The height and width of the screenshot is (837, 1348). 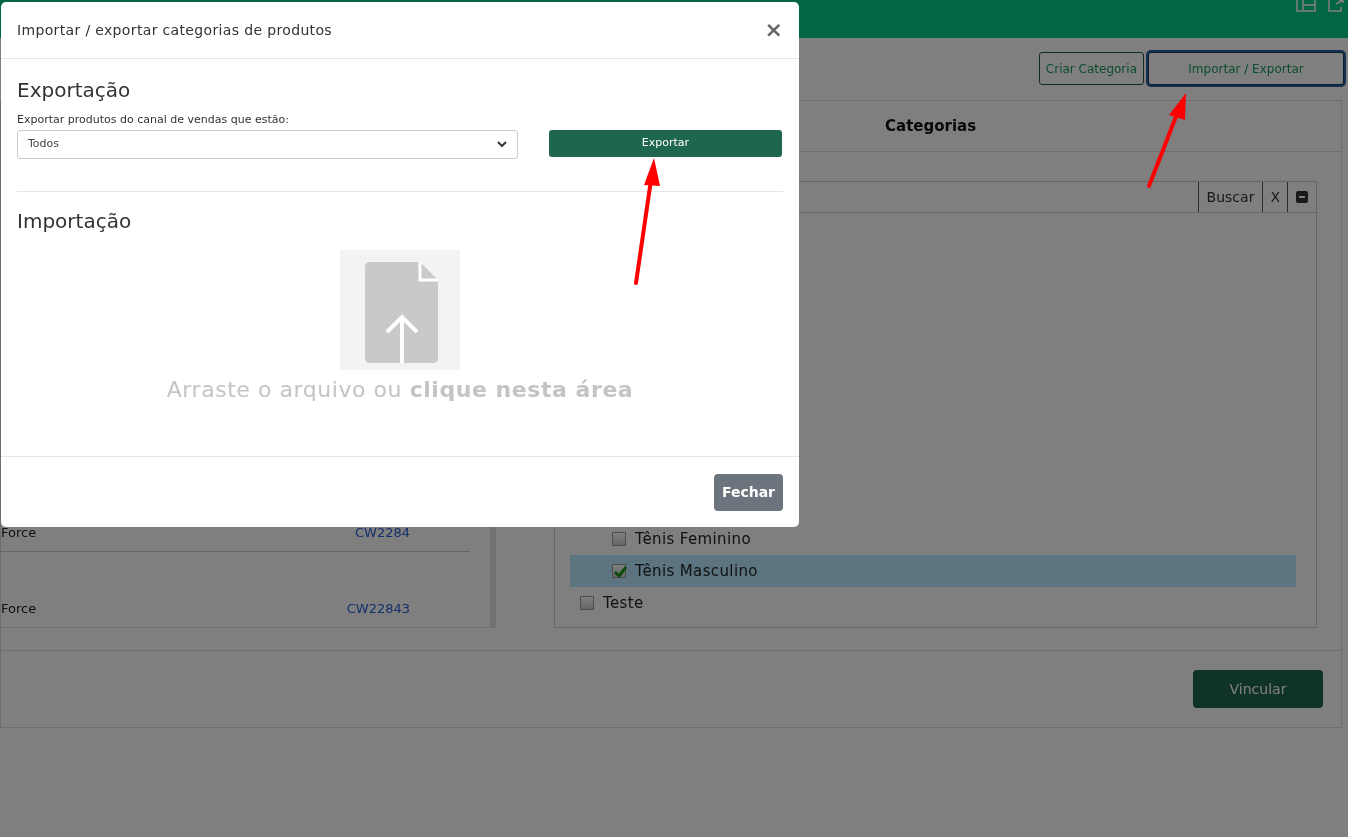 I want to click on layout-icon, so click(x=1306, y=6).